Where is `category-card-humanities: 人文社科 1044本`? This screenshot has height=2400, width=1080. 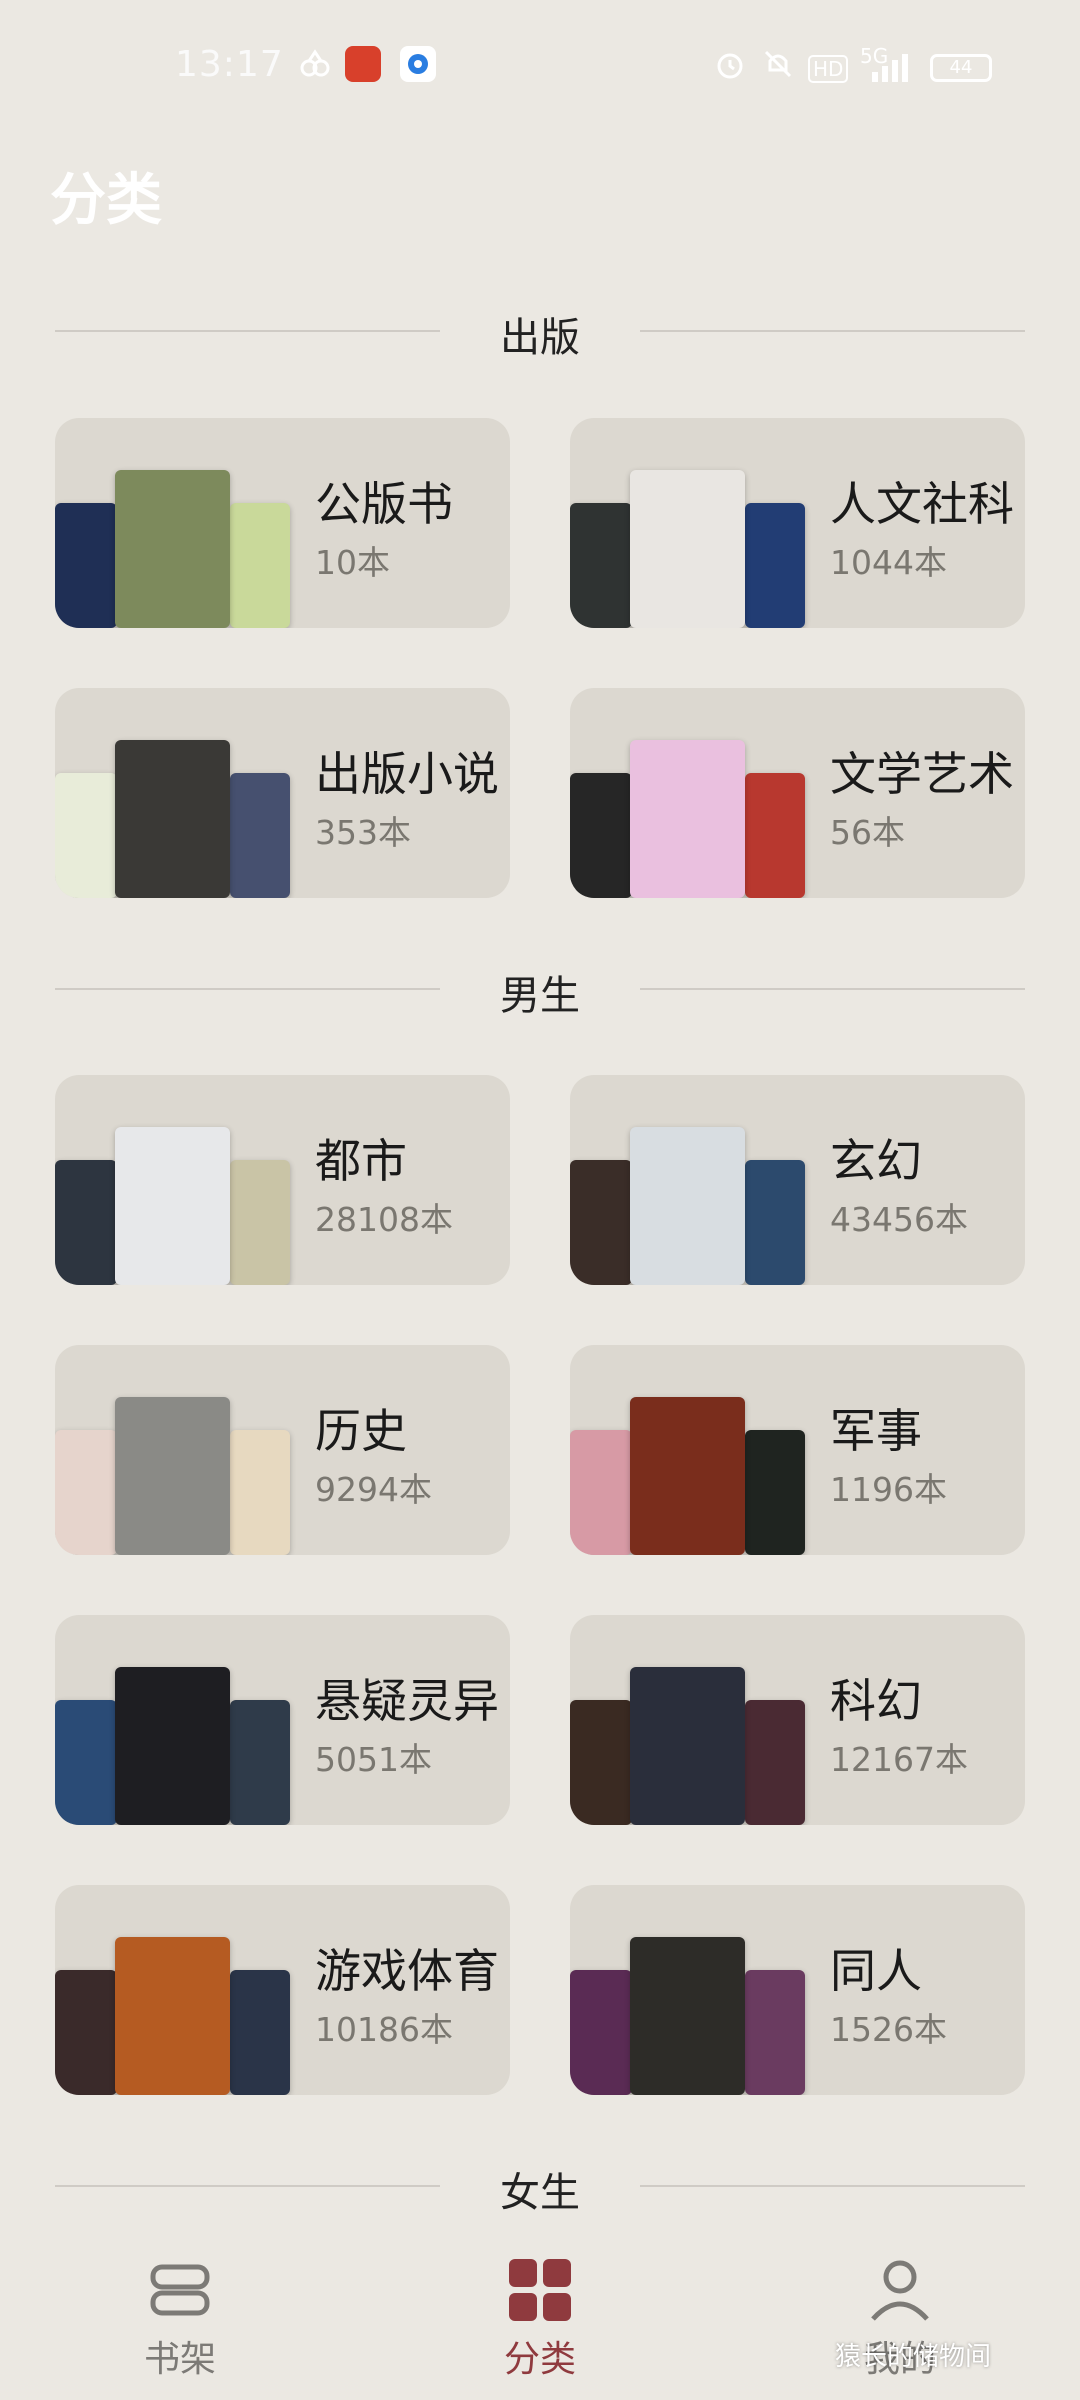 category-card-humanities: 人文社科 1044本 is located at coordinates (797, 523).